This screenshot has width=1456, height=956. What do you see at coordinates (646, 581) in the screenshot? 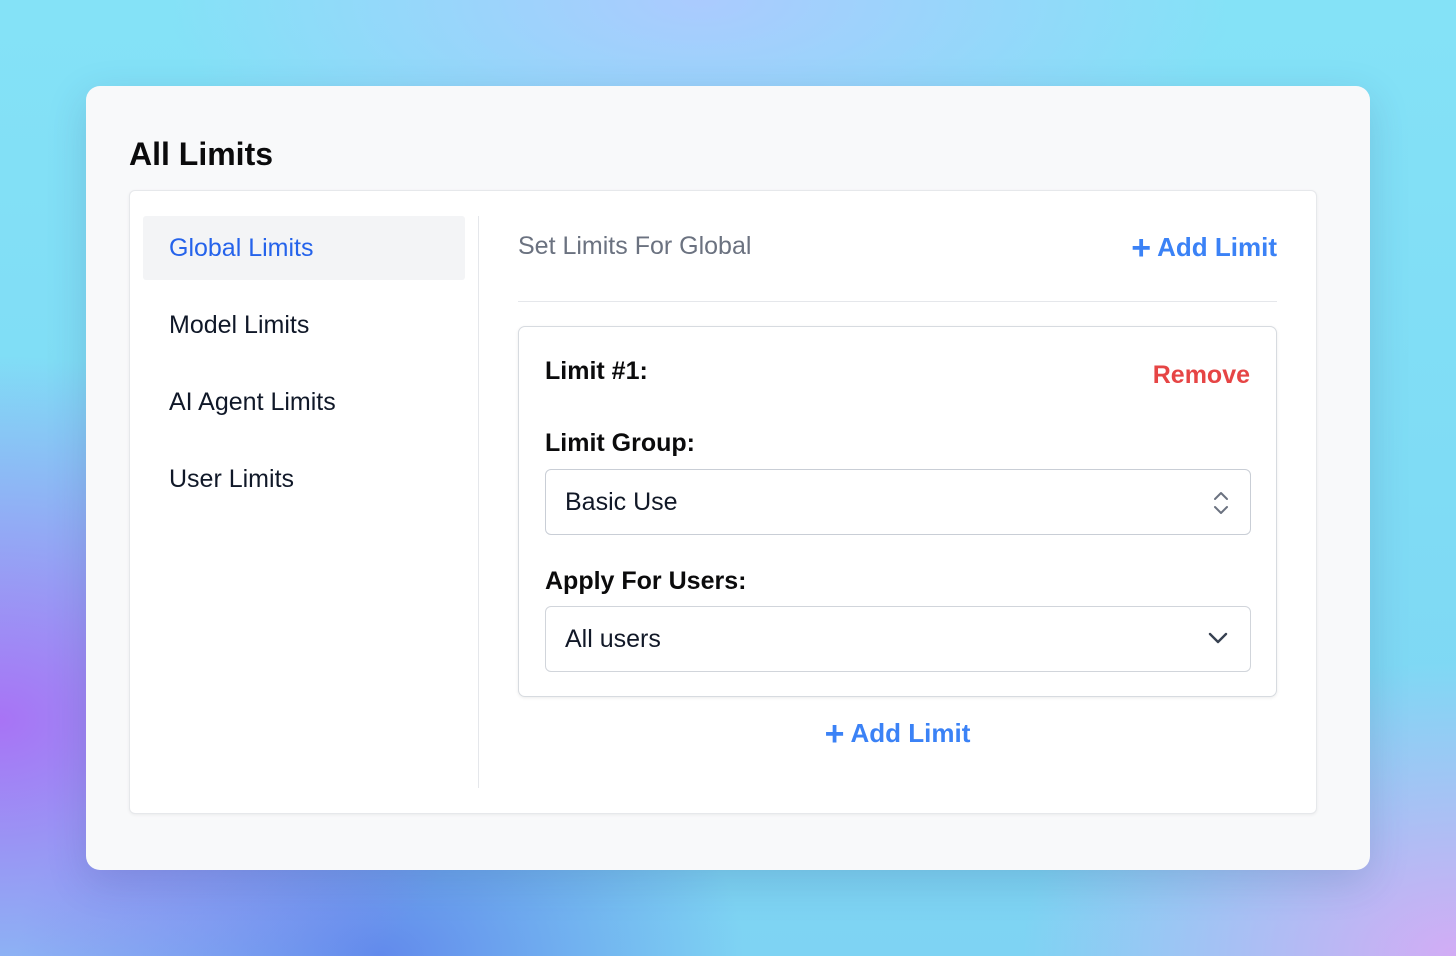
I see `apply-users-label: Apply For Users:` at bounding box center [646, 581].